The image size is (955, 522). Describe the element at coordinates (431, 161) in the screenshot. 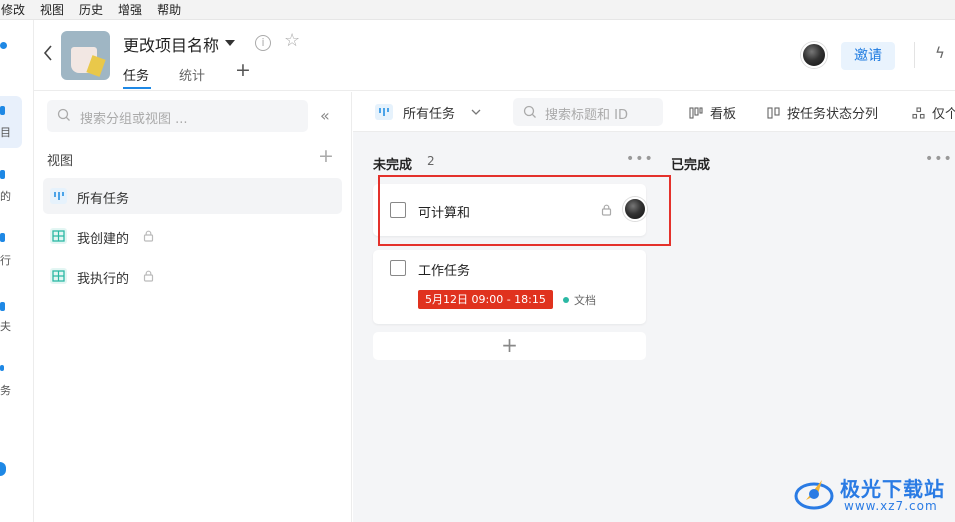

I see `column-count: 2` at that location.